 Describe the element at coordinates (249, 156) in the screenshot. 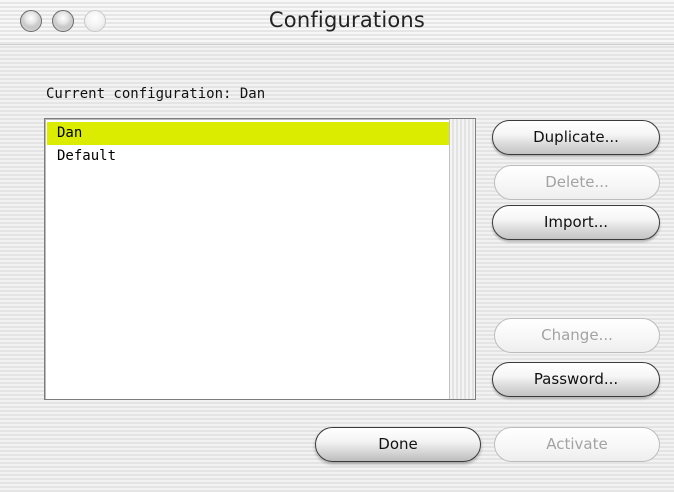

I see `list-item-default: Default` at that location.